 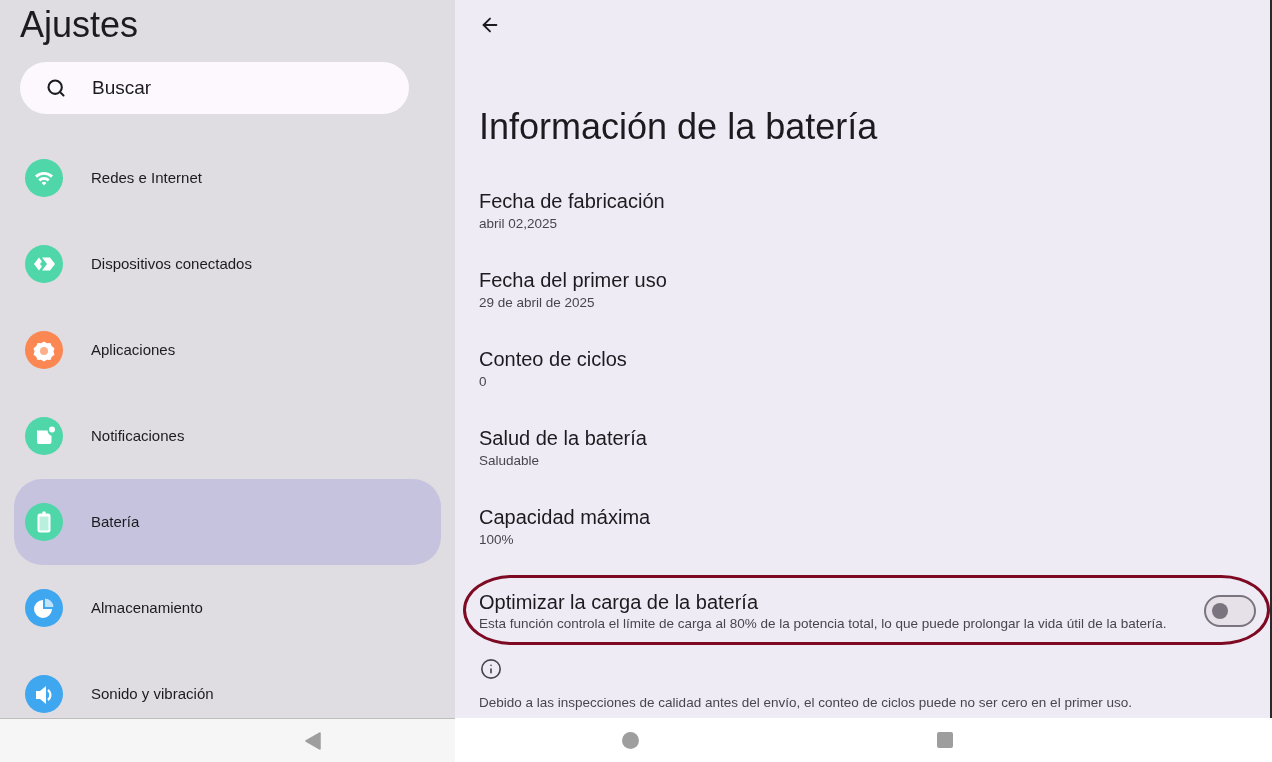 I want to click on detail-title: Salud de la batería, so click(x=563, y=438).